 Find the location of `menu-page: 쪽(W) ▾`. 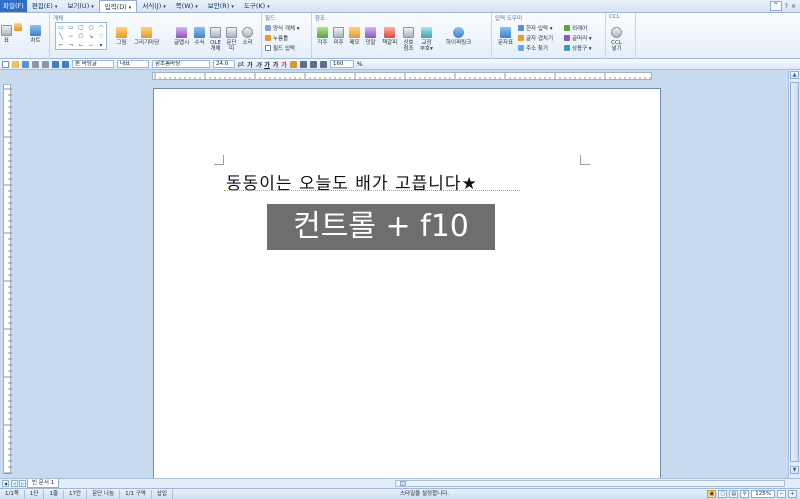

menu-page: 쪽(W) ▾ is located at coordinates (187, 6).